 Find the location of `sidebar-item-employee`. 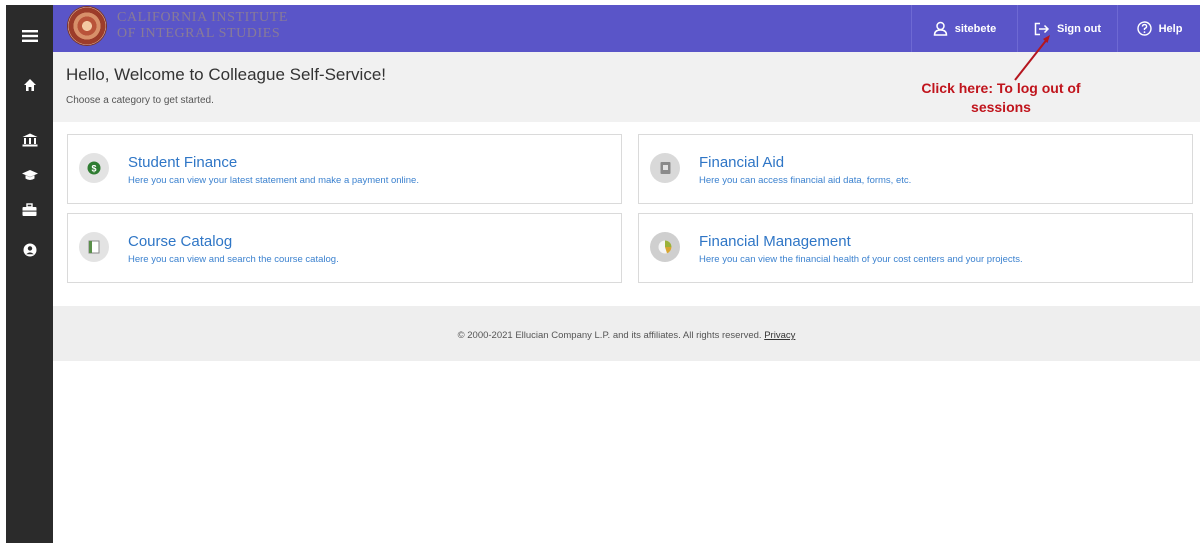

sidebar-item-employee is located at coordinates (29, 210).